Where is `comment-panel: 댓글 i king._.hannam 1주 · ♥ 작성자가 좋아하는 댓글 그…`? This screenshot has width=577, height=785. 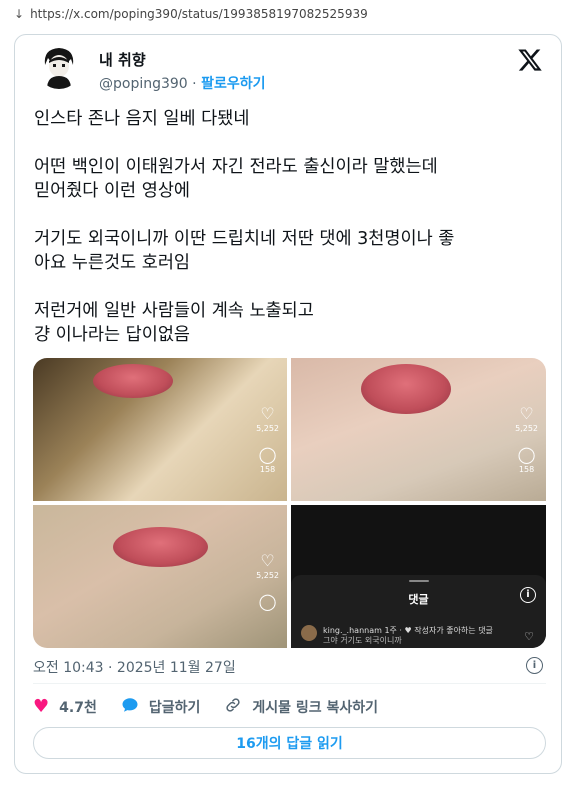 comment-panel: 댓글 i king._.hannam 1주 · ♥ 작성자가 좋아하는 댓글 그… is located at coordinates (418, 611).